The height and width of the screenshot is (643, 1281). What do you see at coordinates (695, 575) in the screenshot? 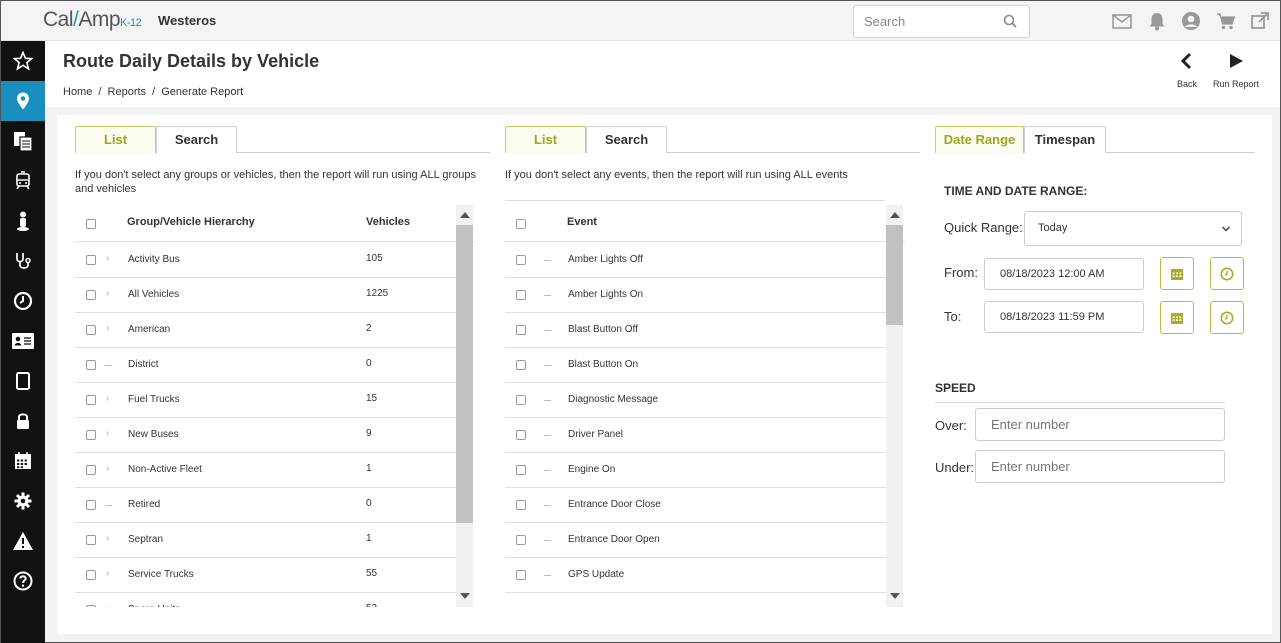
I see `event-row: GPS Update` at bounding box center [695, 575].